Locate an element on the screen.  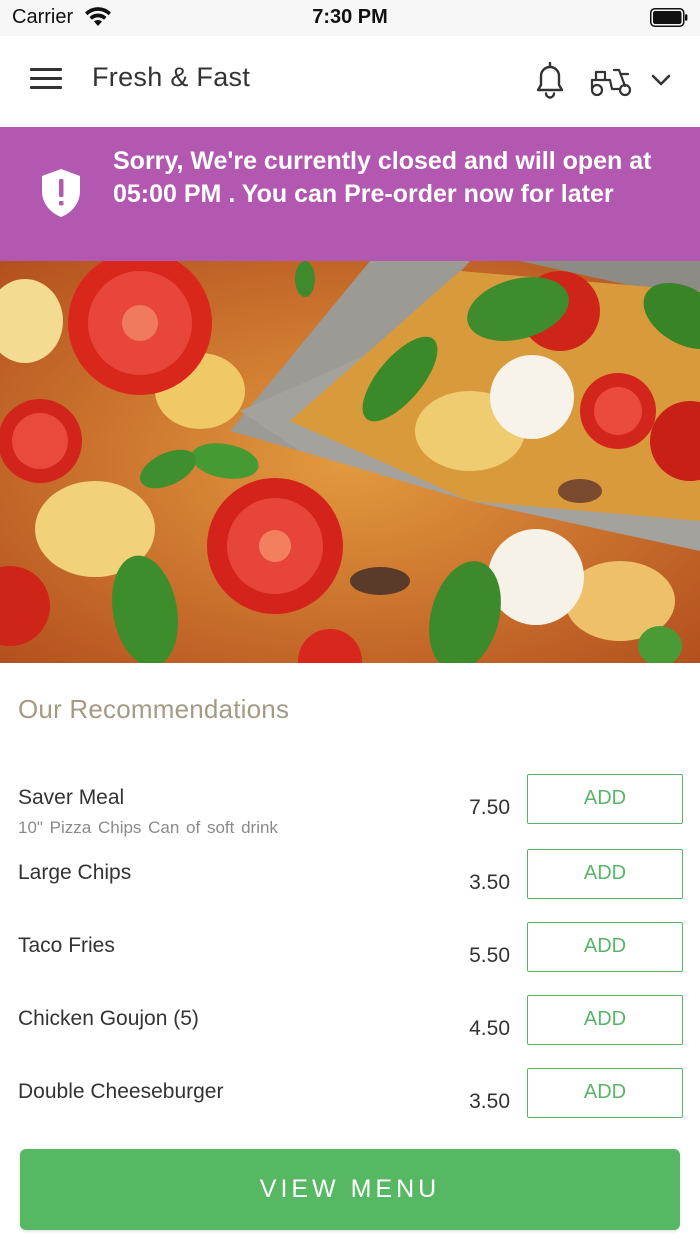
status-bar: Carrier 7:30 PM is located at coordinates (350, 18).